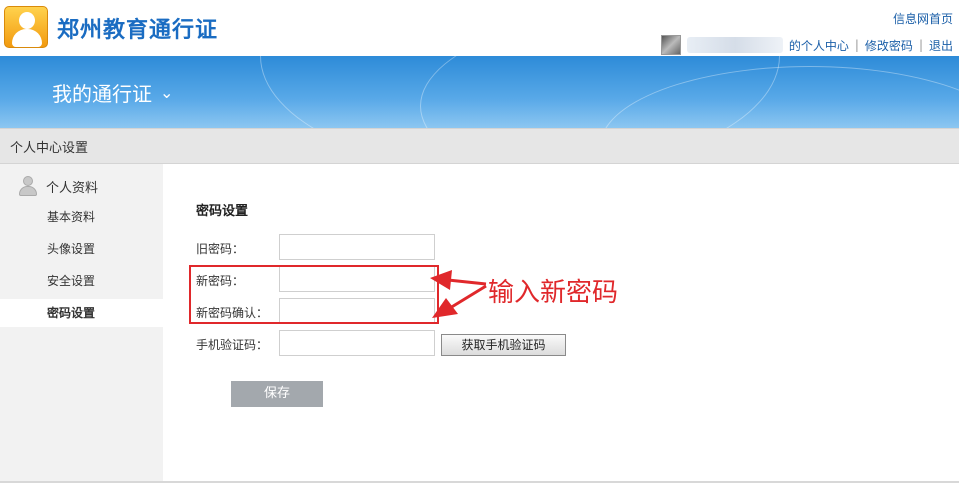 The width and height of the screenshot is (959, 483). What do you see at coordinates (220, 249) in the screenshot?
I see `old-password-label: 旧密码：` at bounding box center [220, 249].